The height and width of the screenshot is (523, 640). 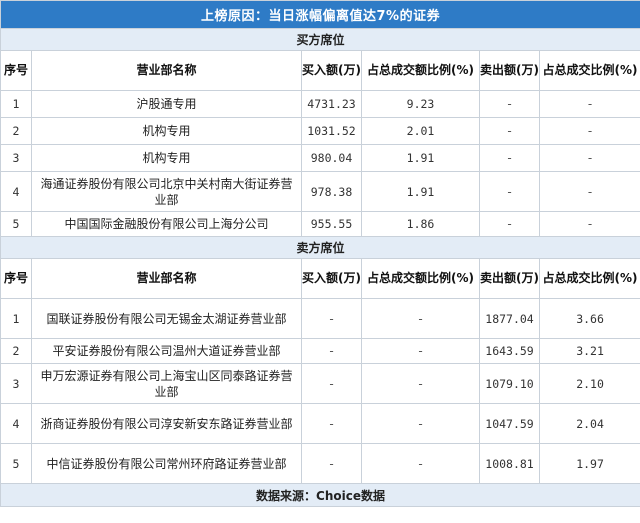 I want to click on branch-name: 浙商证券股份有限公司淳安新安东路证券营业部, so click(x=166, y=423).